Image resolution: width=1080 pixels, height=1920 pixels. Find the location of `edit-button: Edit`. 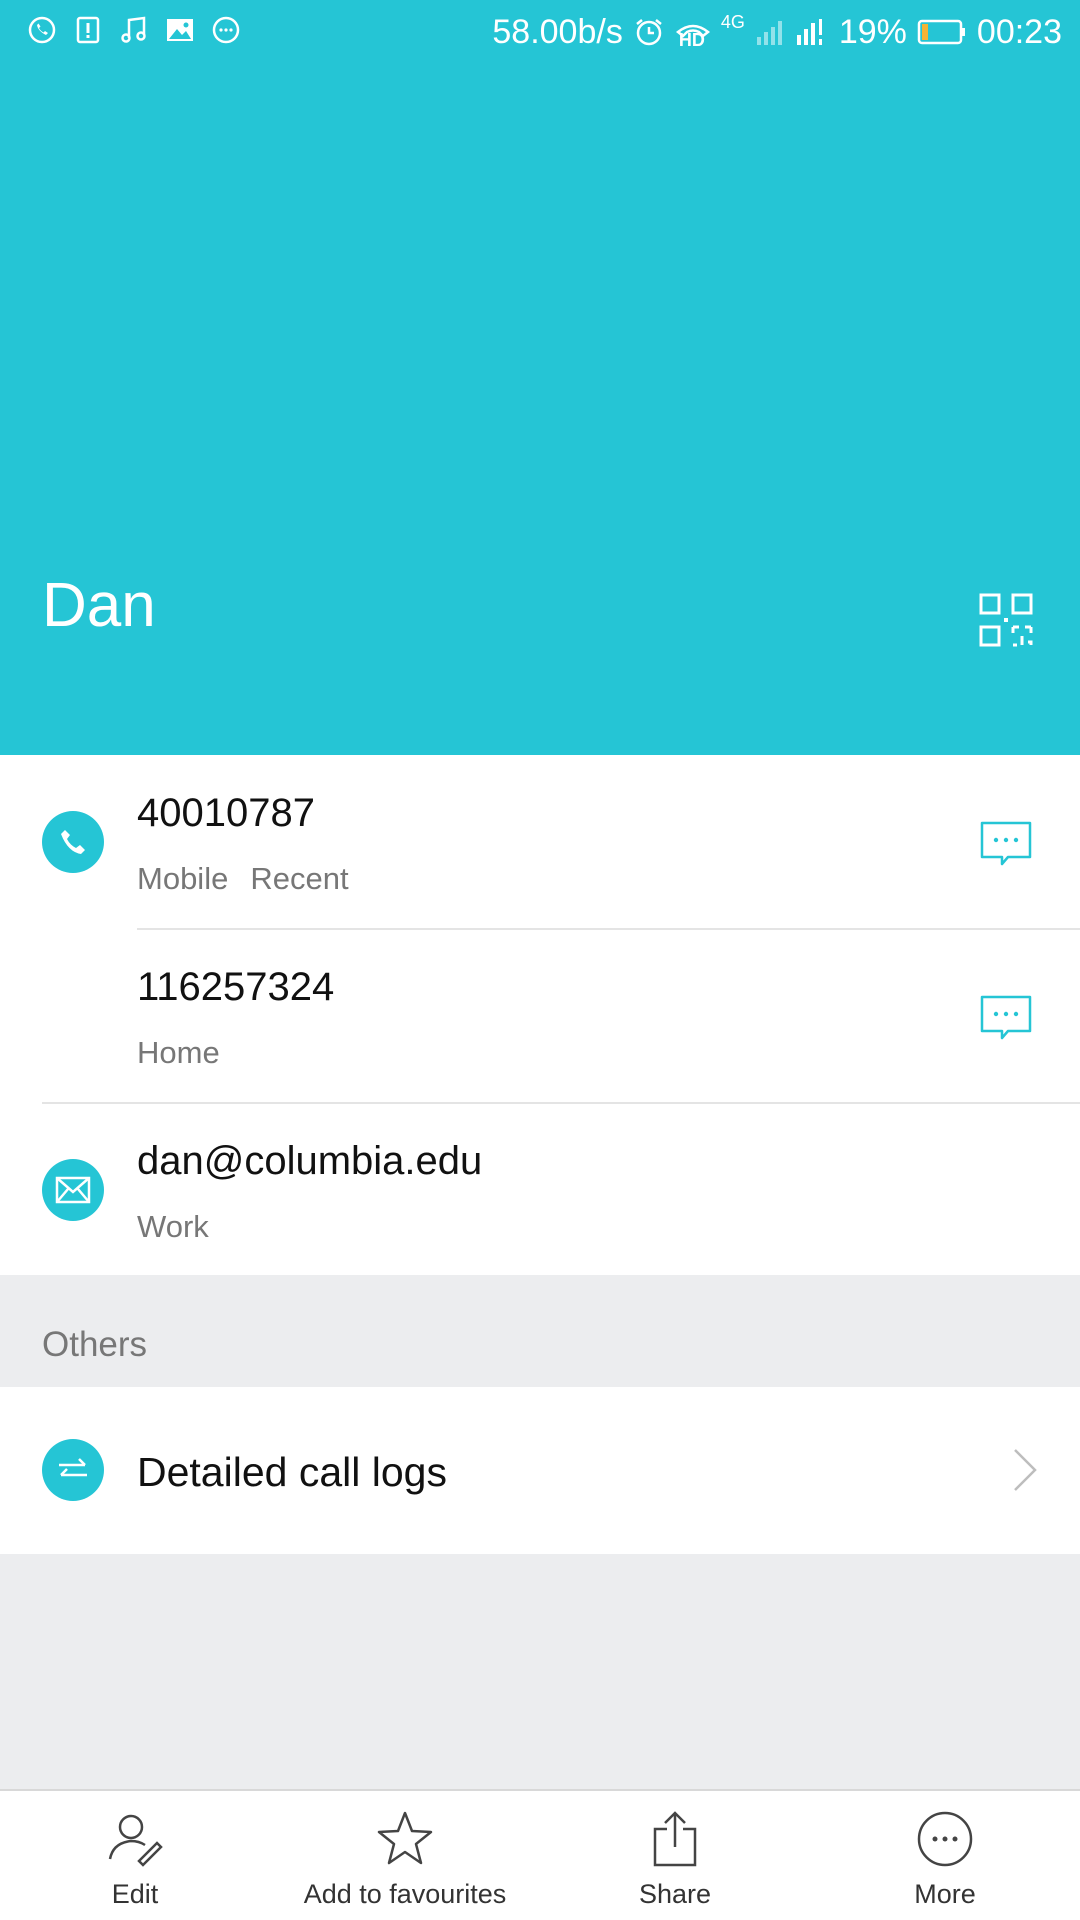

edit-button: Edit is located at coordinates (135, 1855).